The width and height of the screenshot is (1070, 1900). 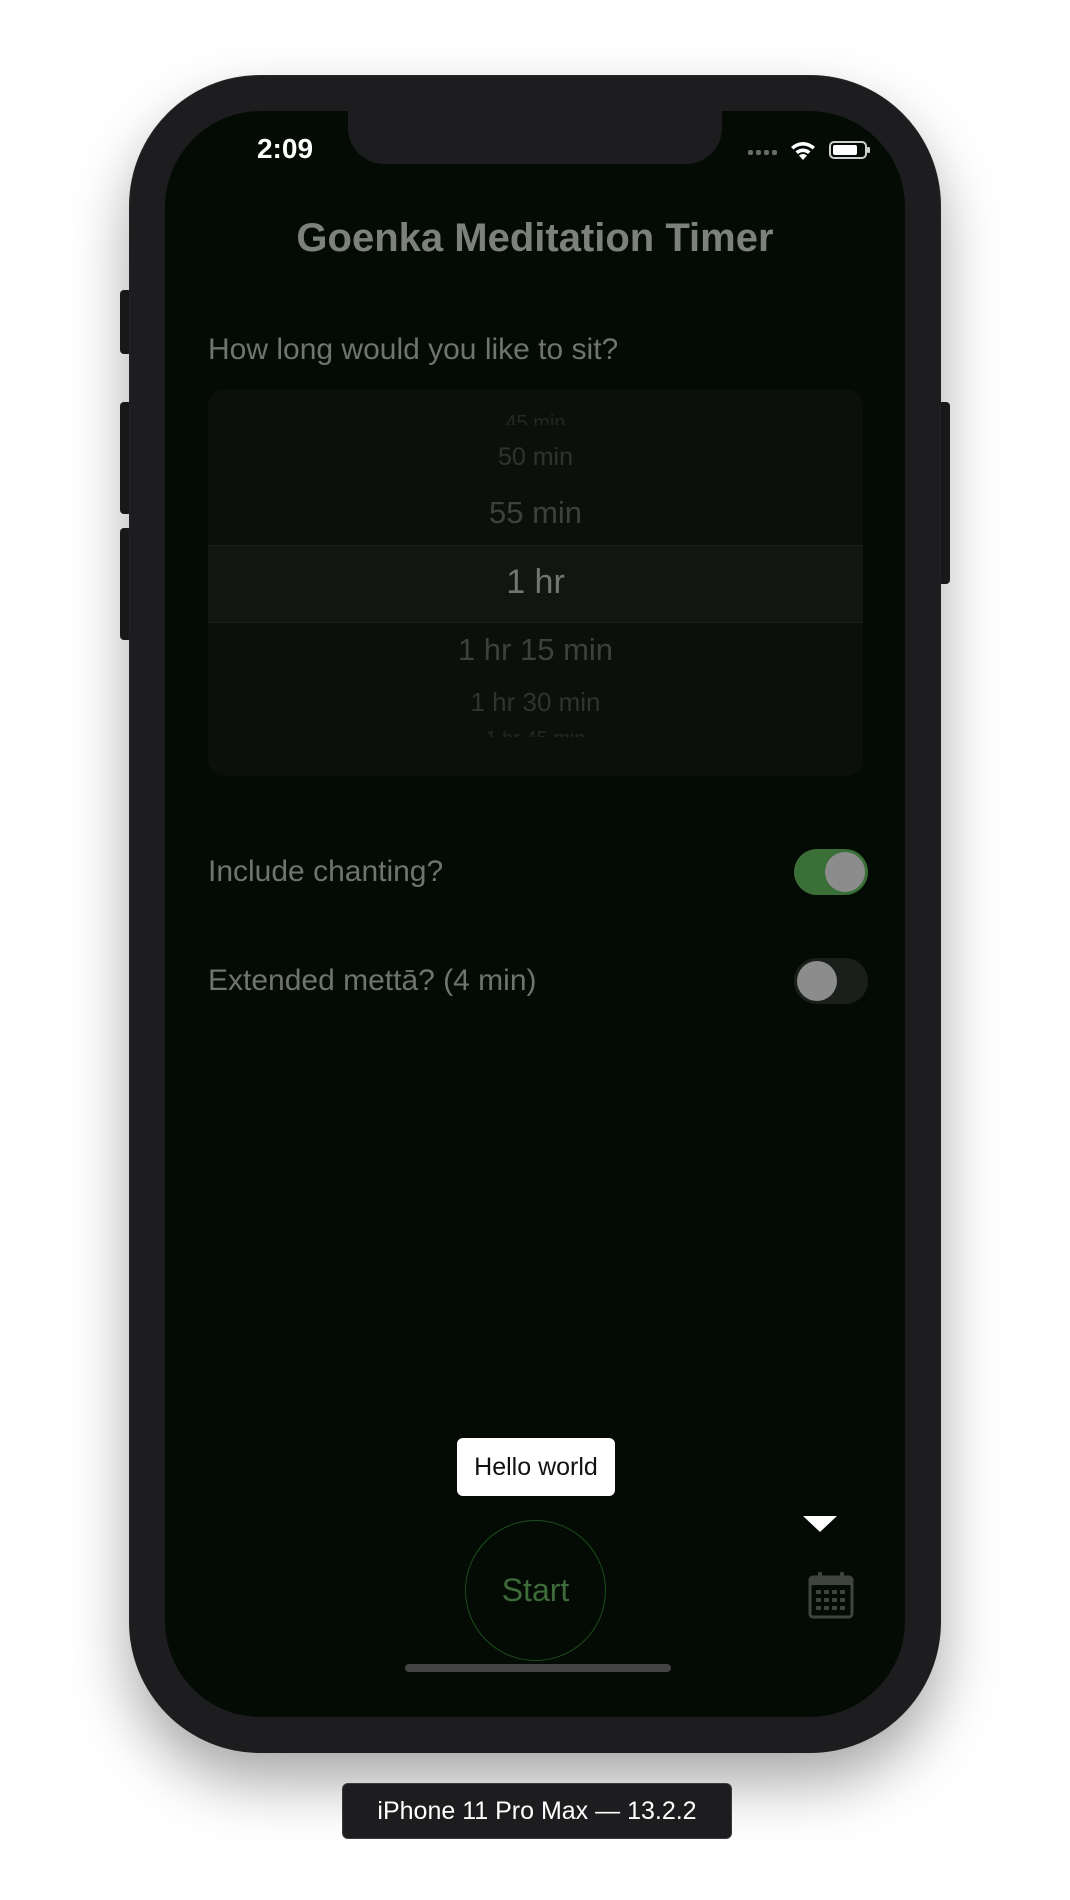 I want to click on status-icons, so click(x=809, y=150).